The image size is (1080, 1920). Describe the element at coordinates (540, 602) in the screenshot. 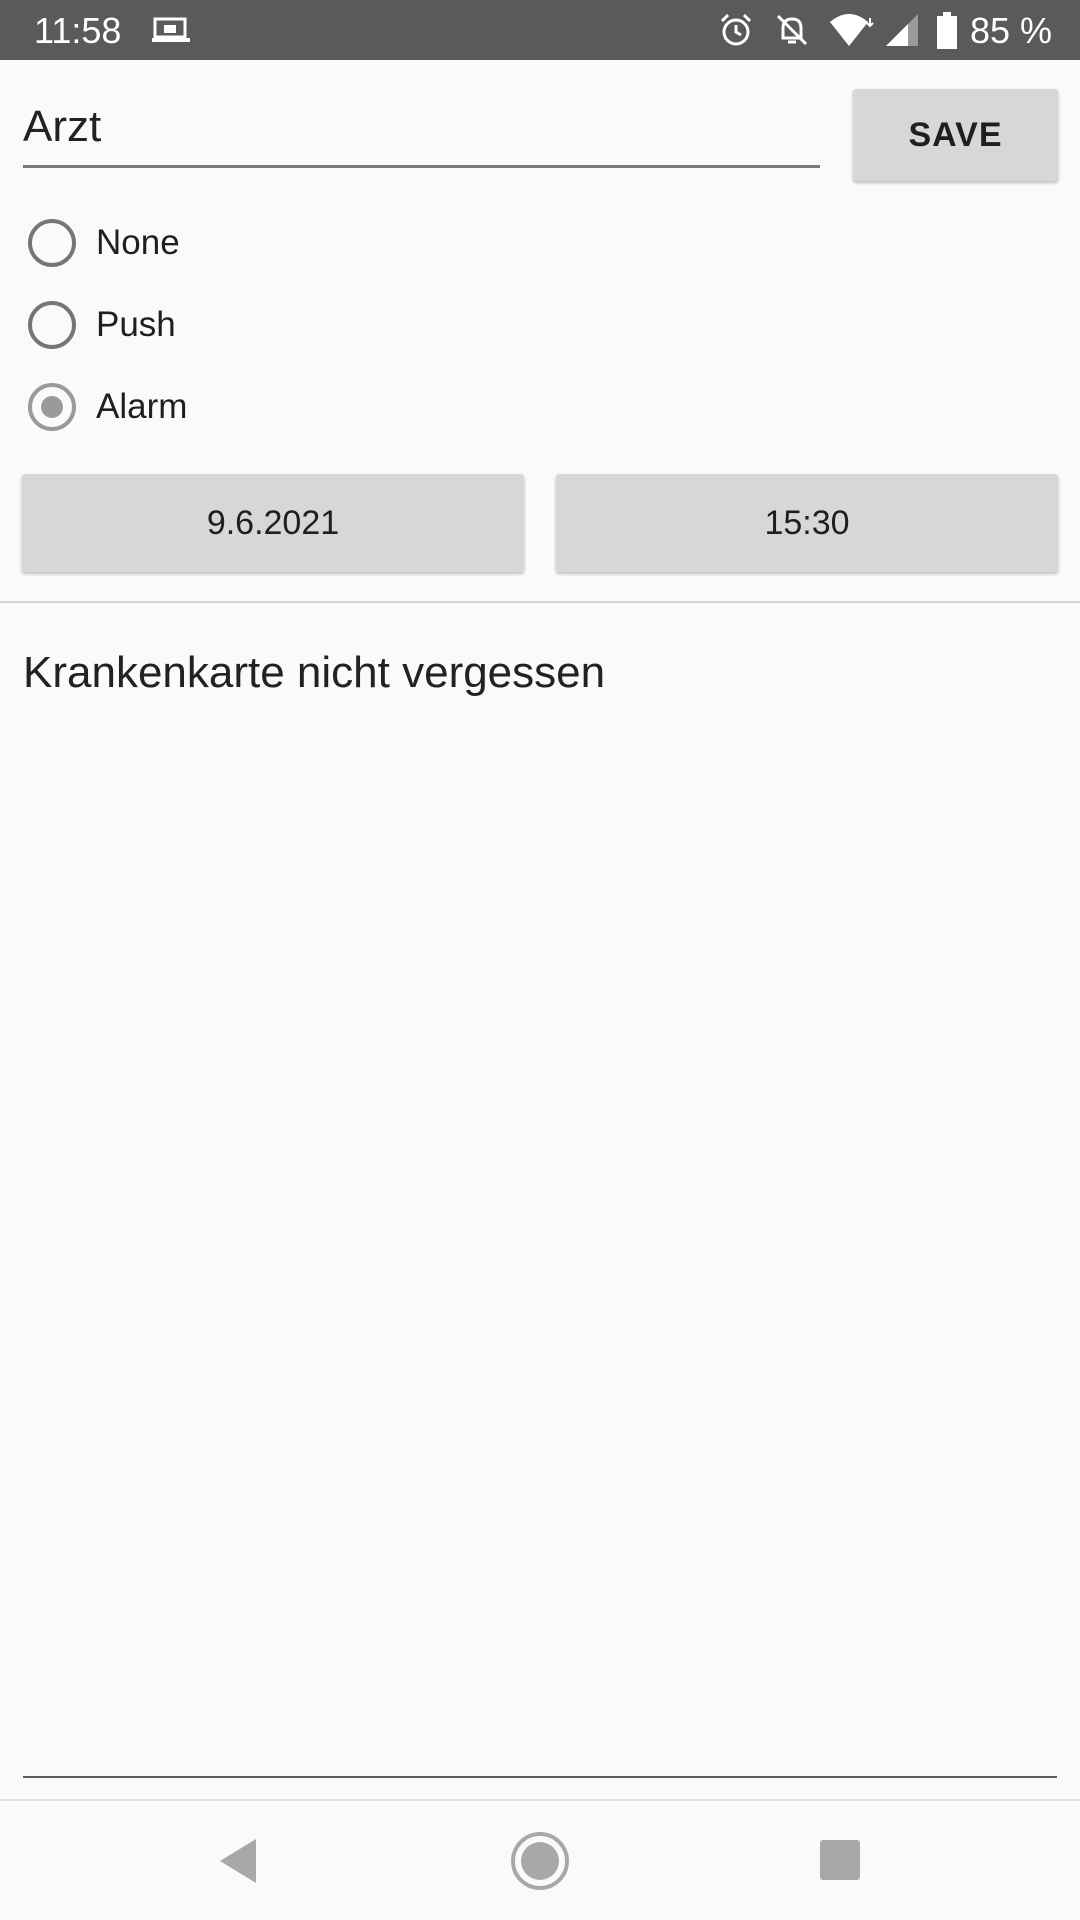

I see `divider` at that location.